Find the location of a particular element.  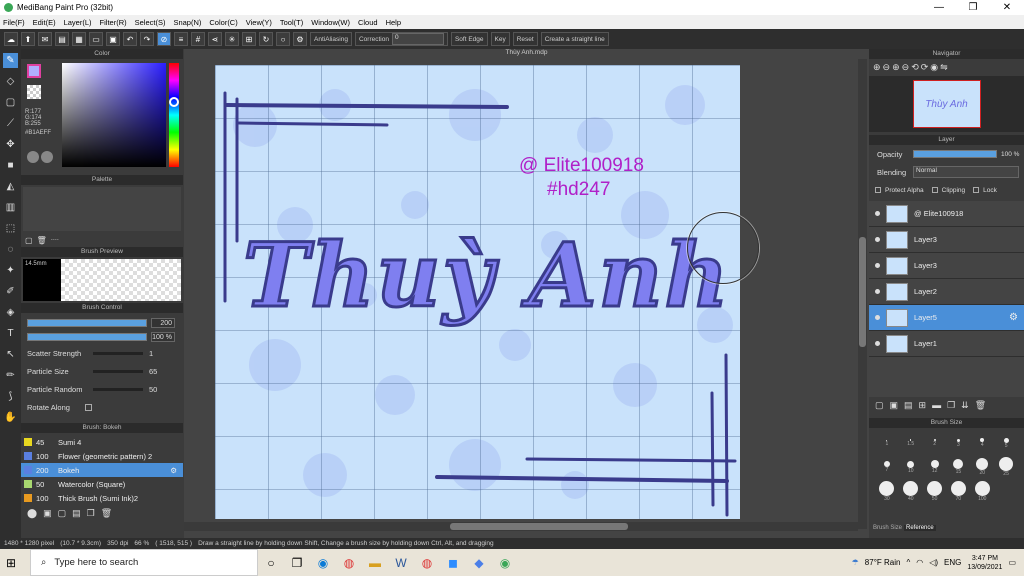

color-wheel-icon is located at coordinates (33, 157).